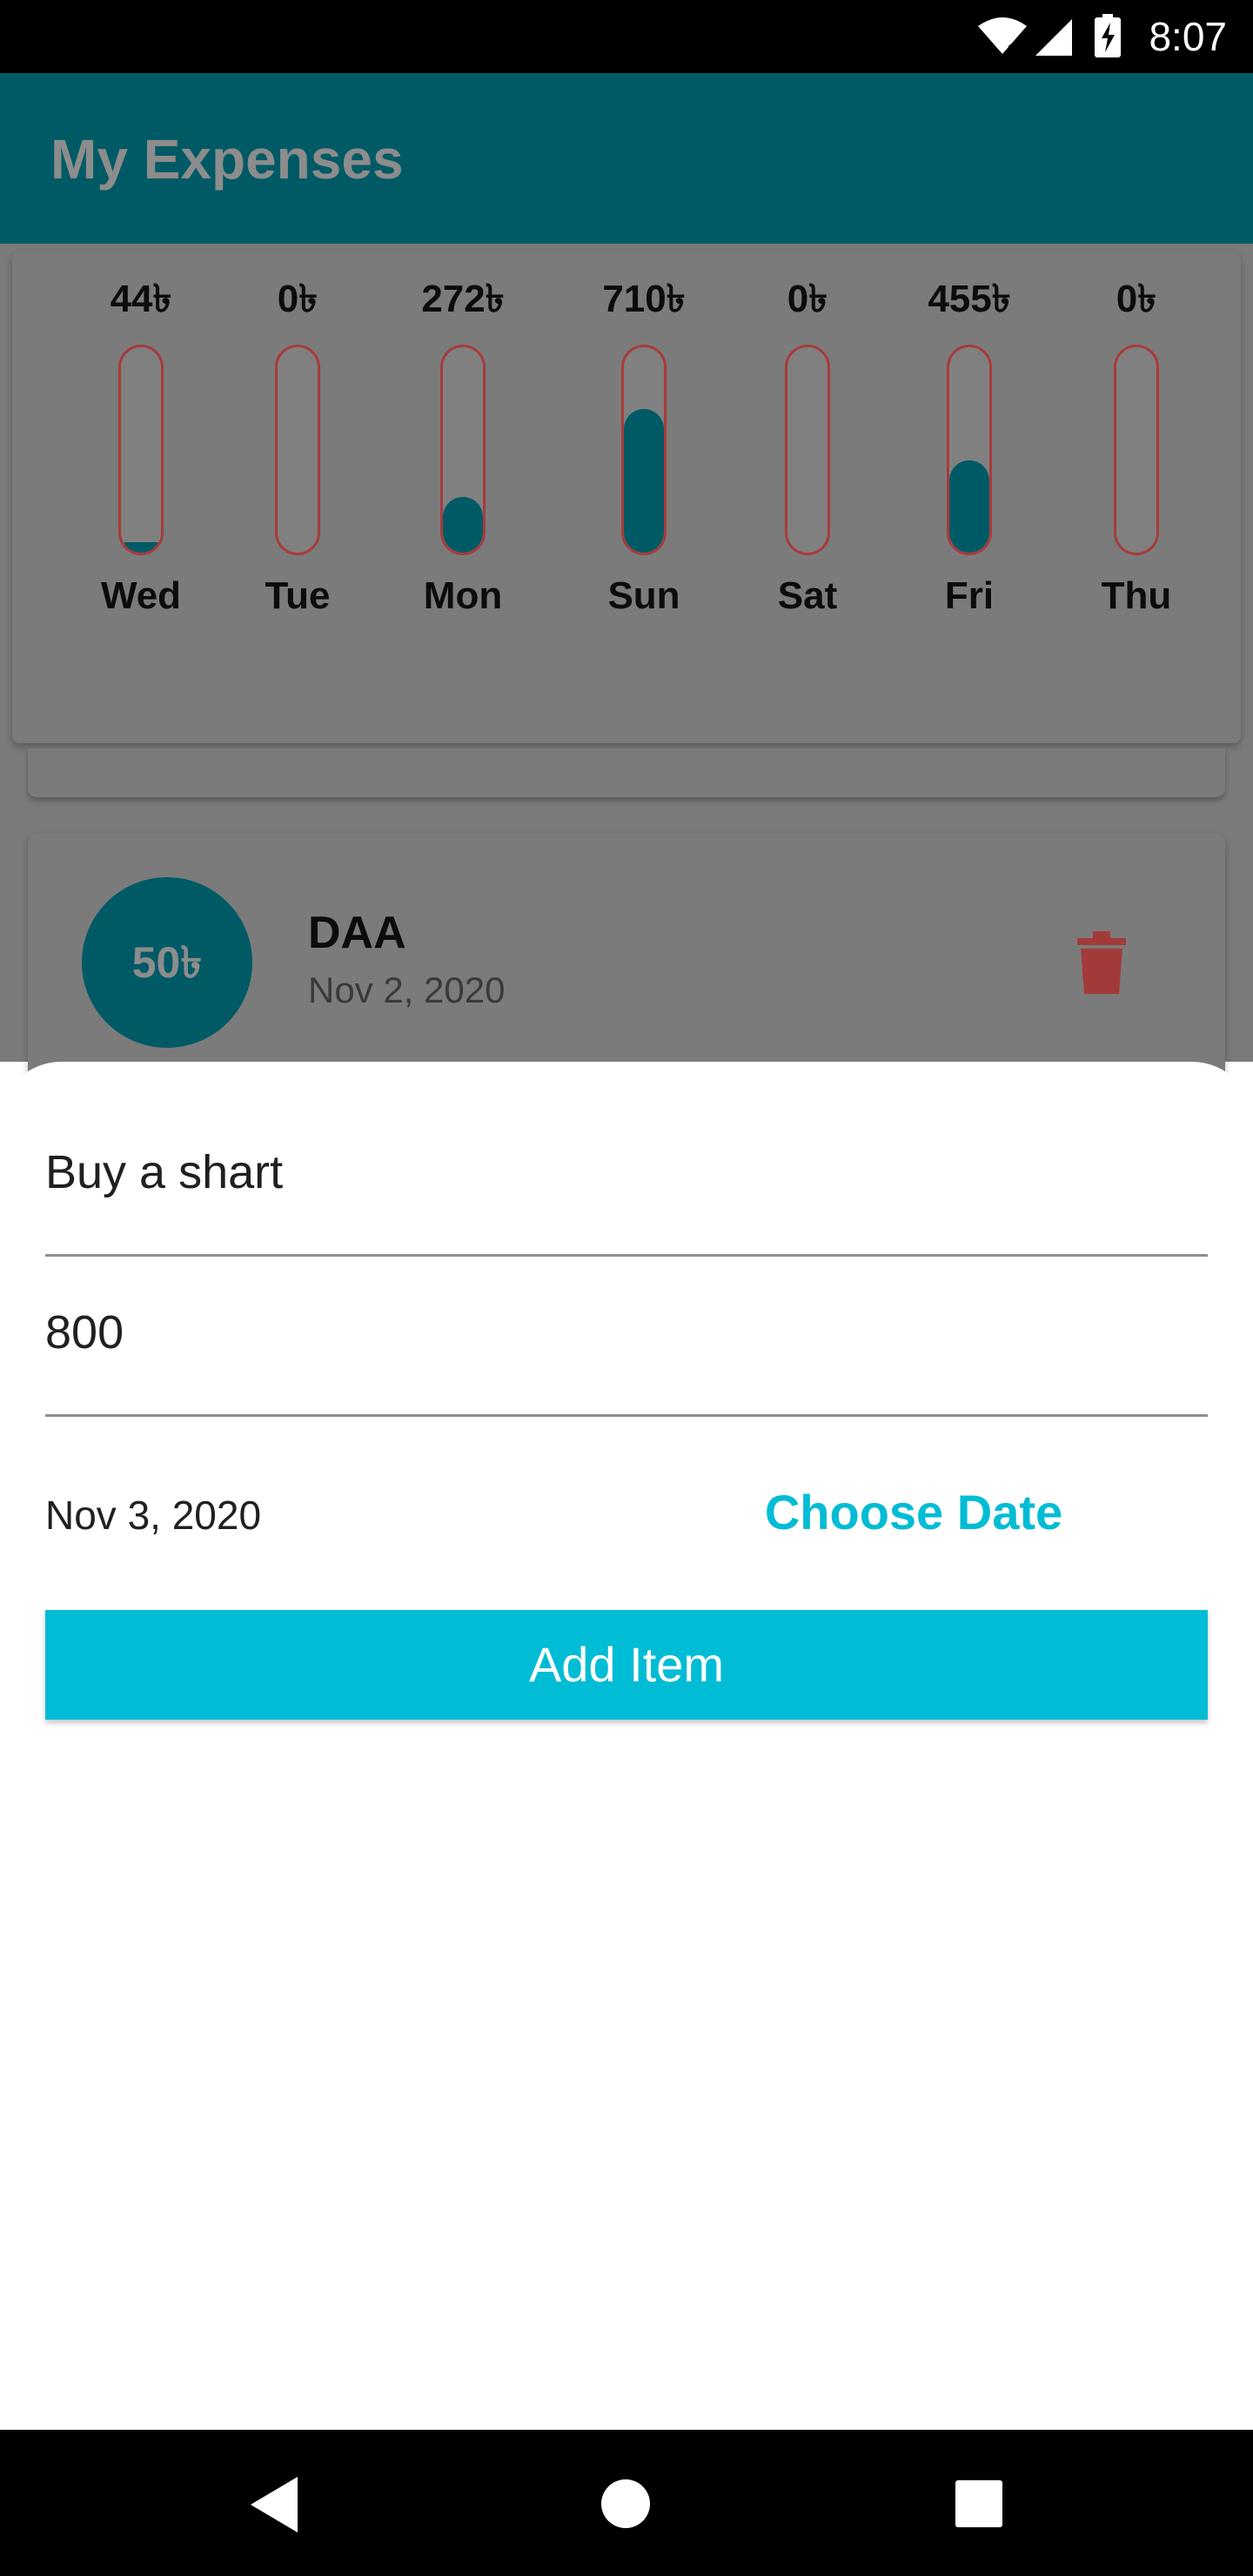 The image size is (1253, 2576). I want to click on trash-icon, so click(1101, 962).